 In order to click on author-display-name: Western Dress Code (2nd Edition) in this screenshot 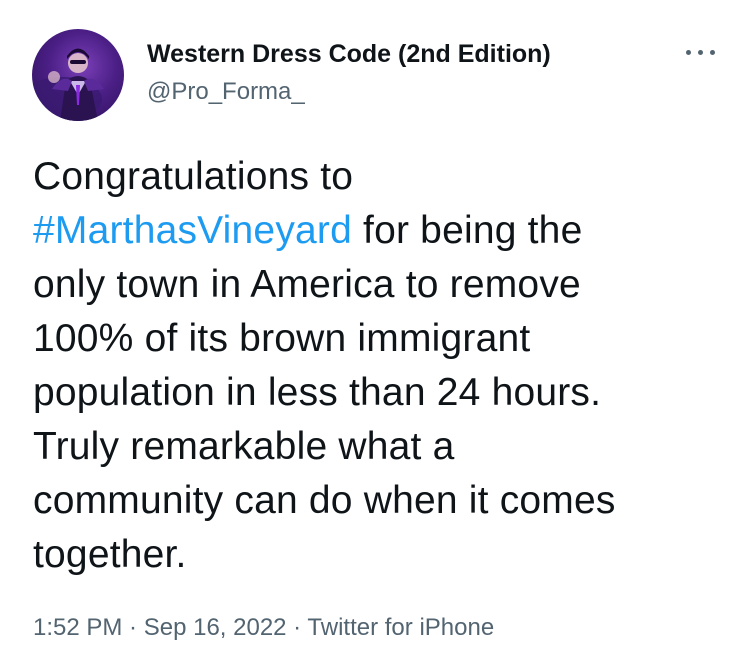, I will do `click(349, 54)`.